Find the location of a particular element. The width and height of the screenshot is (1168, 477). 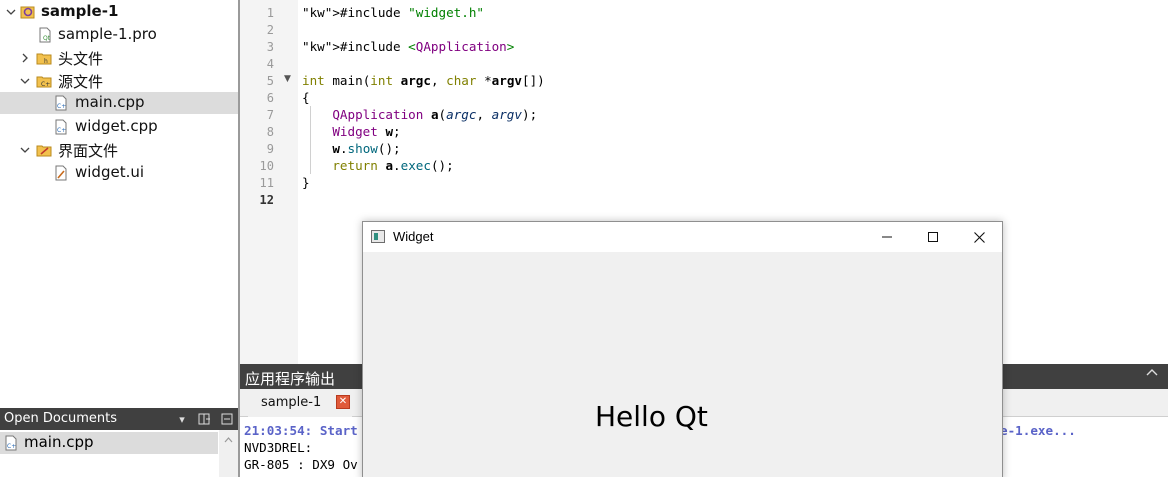

close-window-icon is located at coordinates (979, 237).